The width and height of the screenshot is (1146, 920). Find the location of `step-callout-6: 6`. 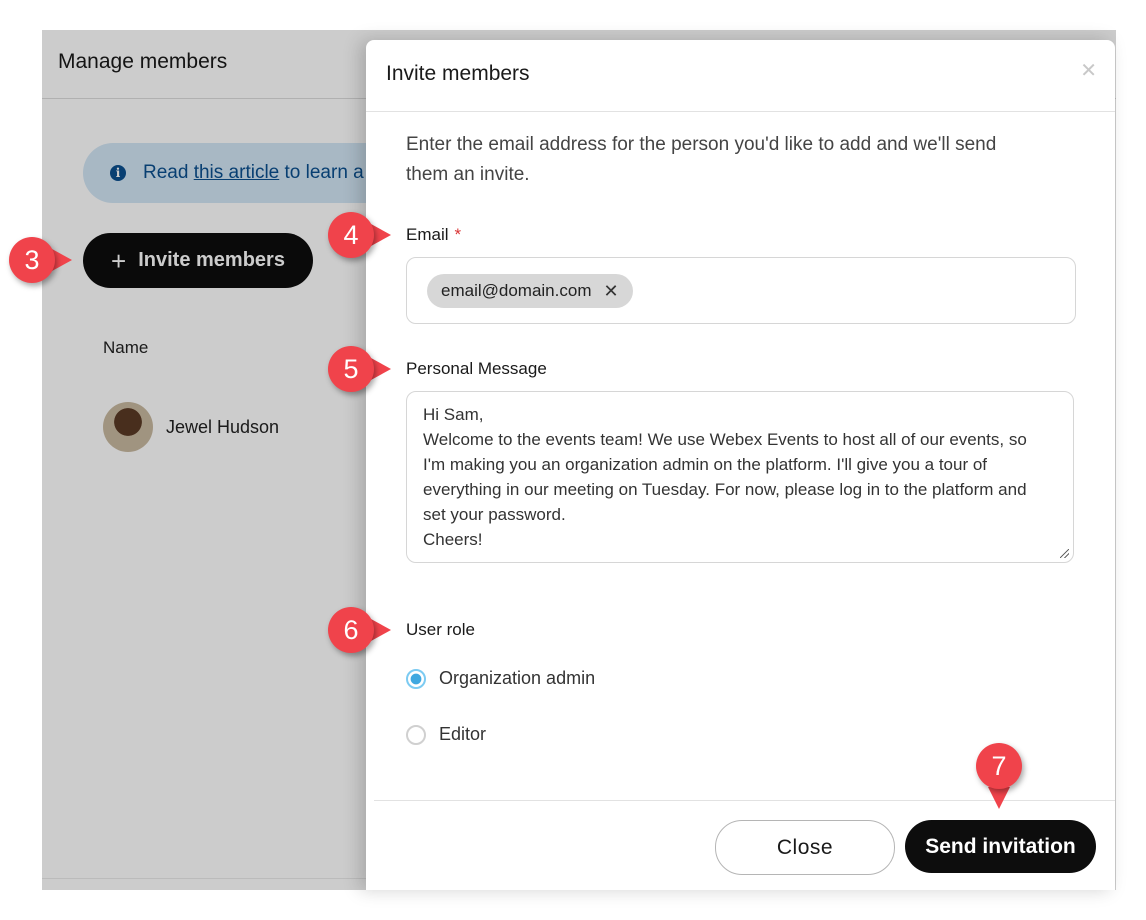

step-callout-6: 6 is located at coordinates (351, 630).